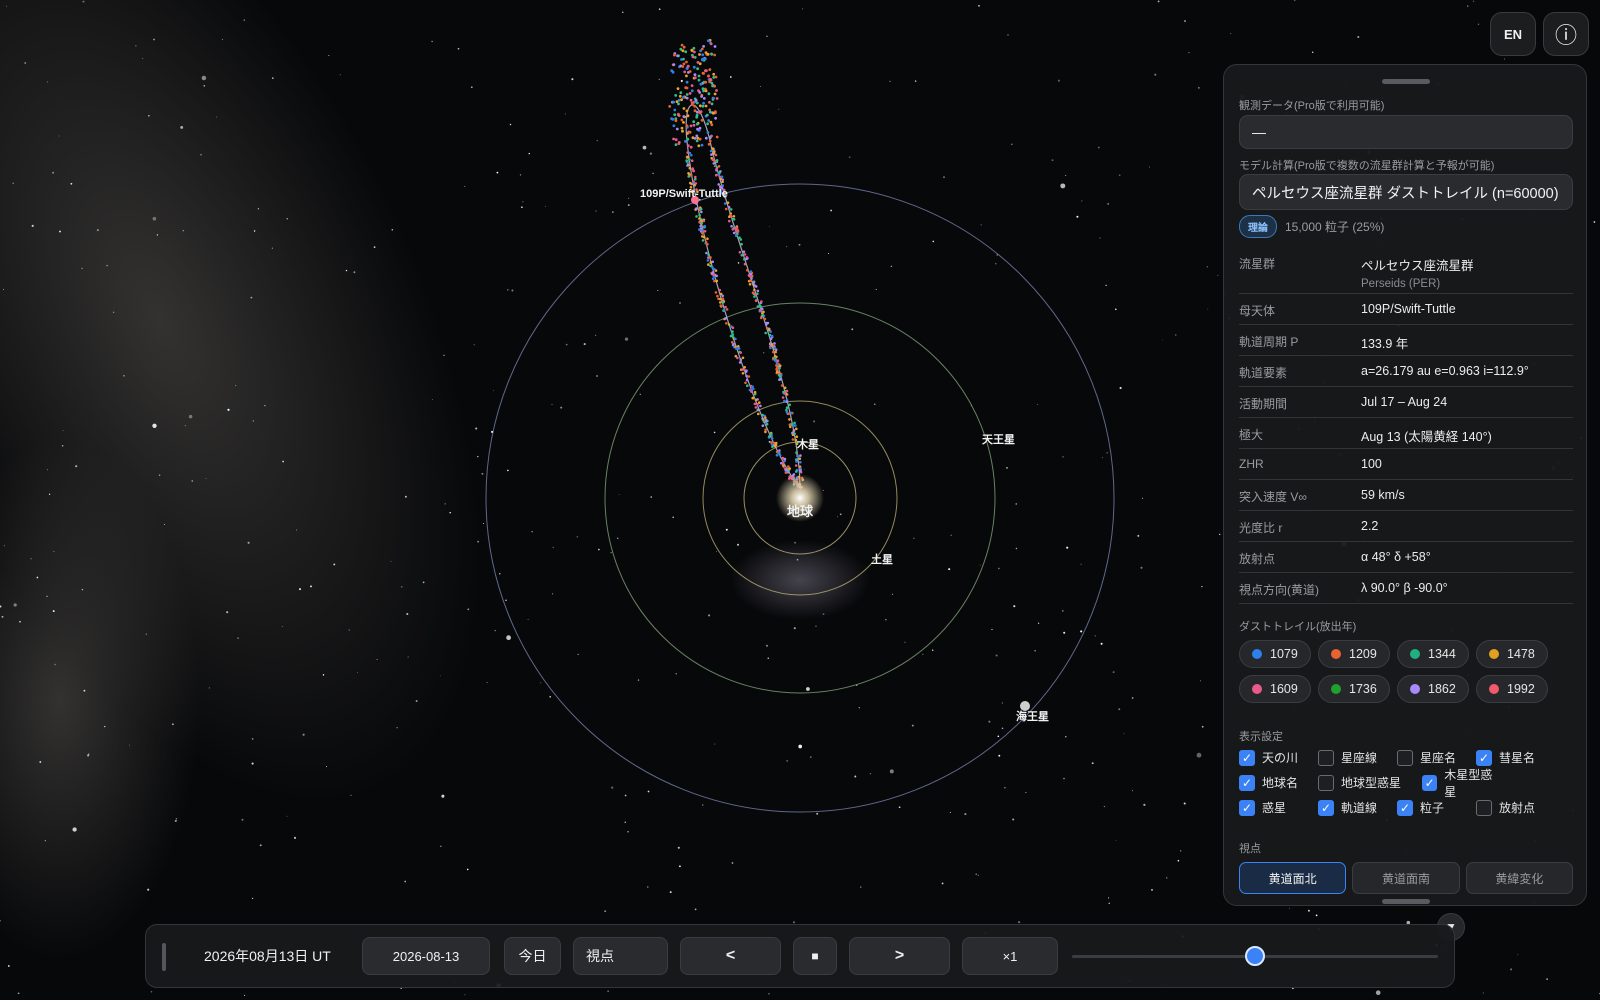 The image size is (1600, 1000). Describe the element at coordinates (1433, 689) in the screenshot. I see `dust-trail-chip: 1862` at that location.